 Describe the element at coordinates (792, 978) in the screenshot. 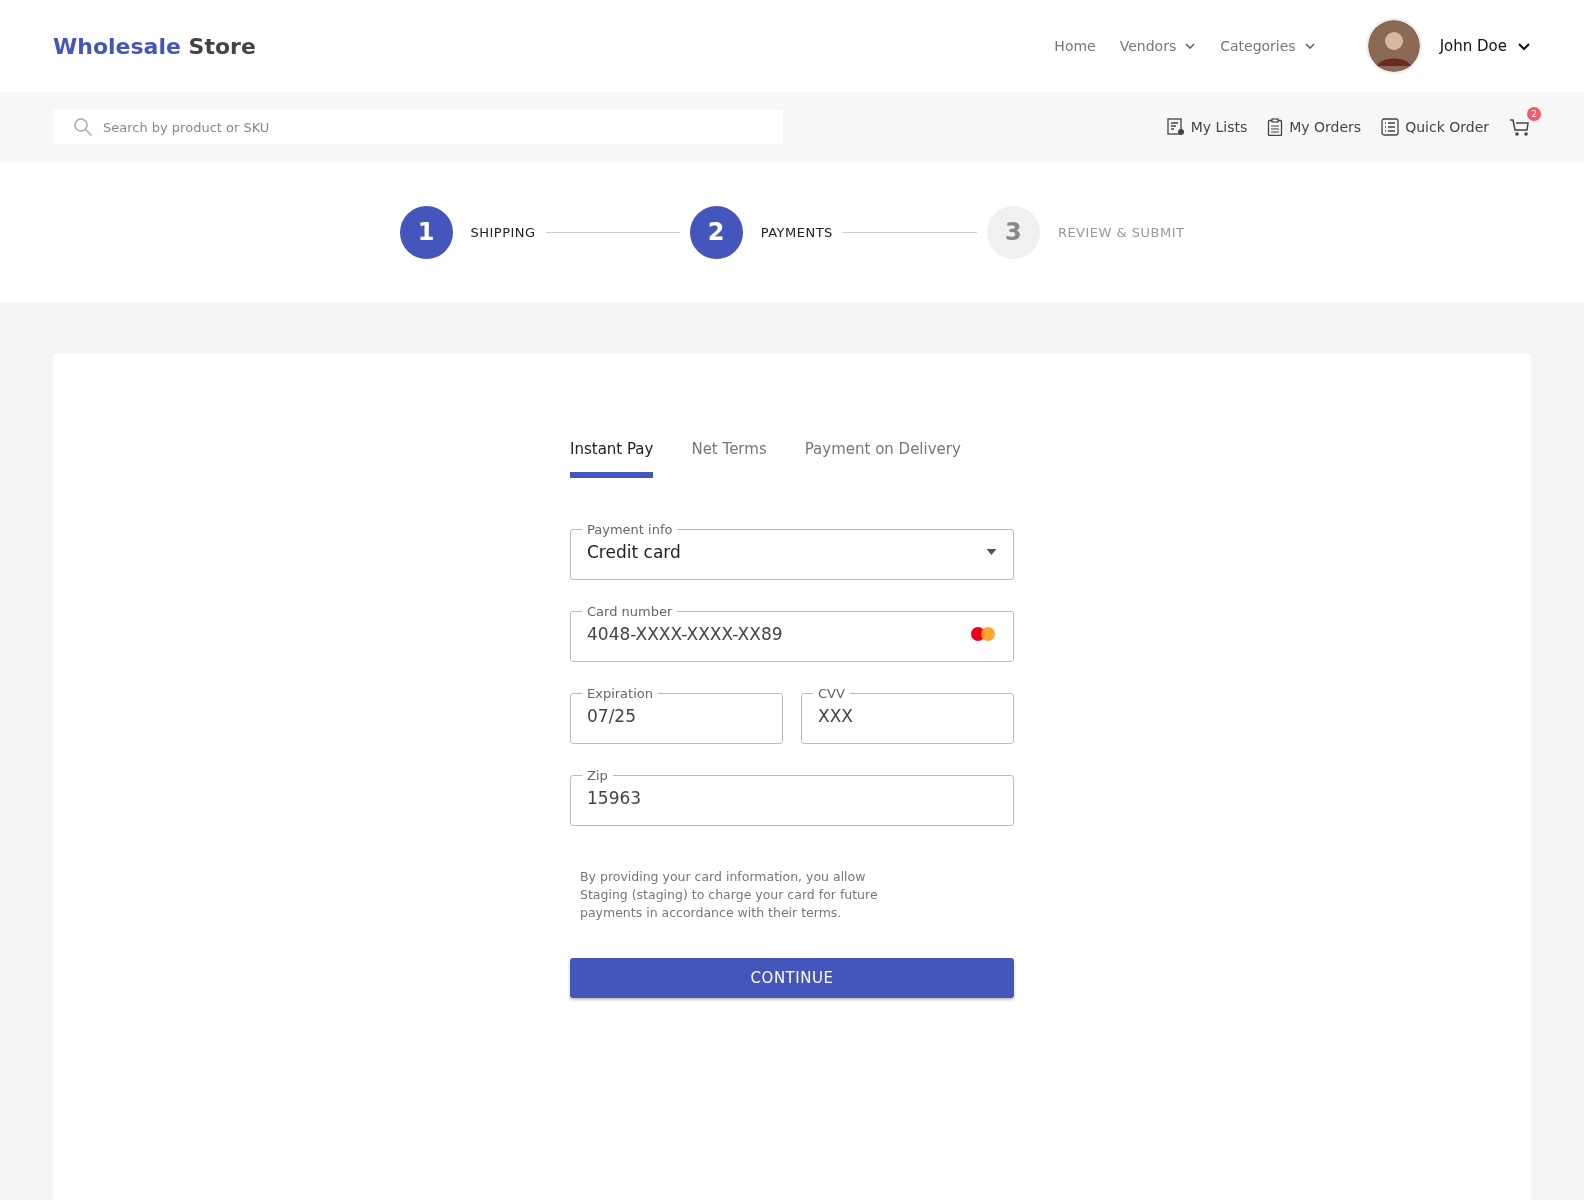

I see `continue-button: CONTINUE` at that location.